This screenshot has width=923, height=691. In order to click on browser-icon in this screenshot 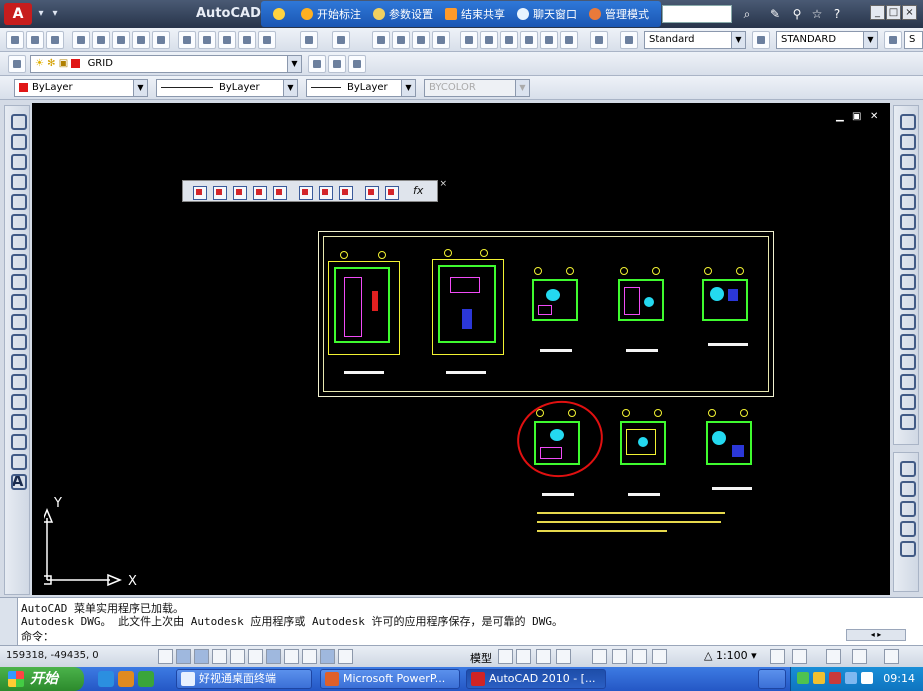, I will do `click(126, 679)`.